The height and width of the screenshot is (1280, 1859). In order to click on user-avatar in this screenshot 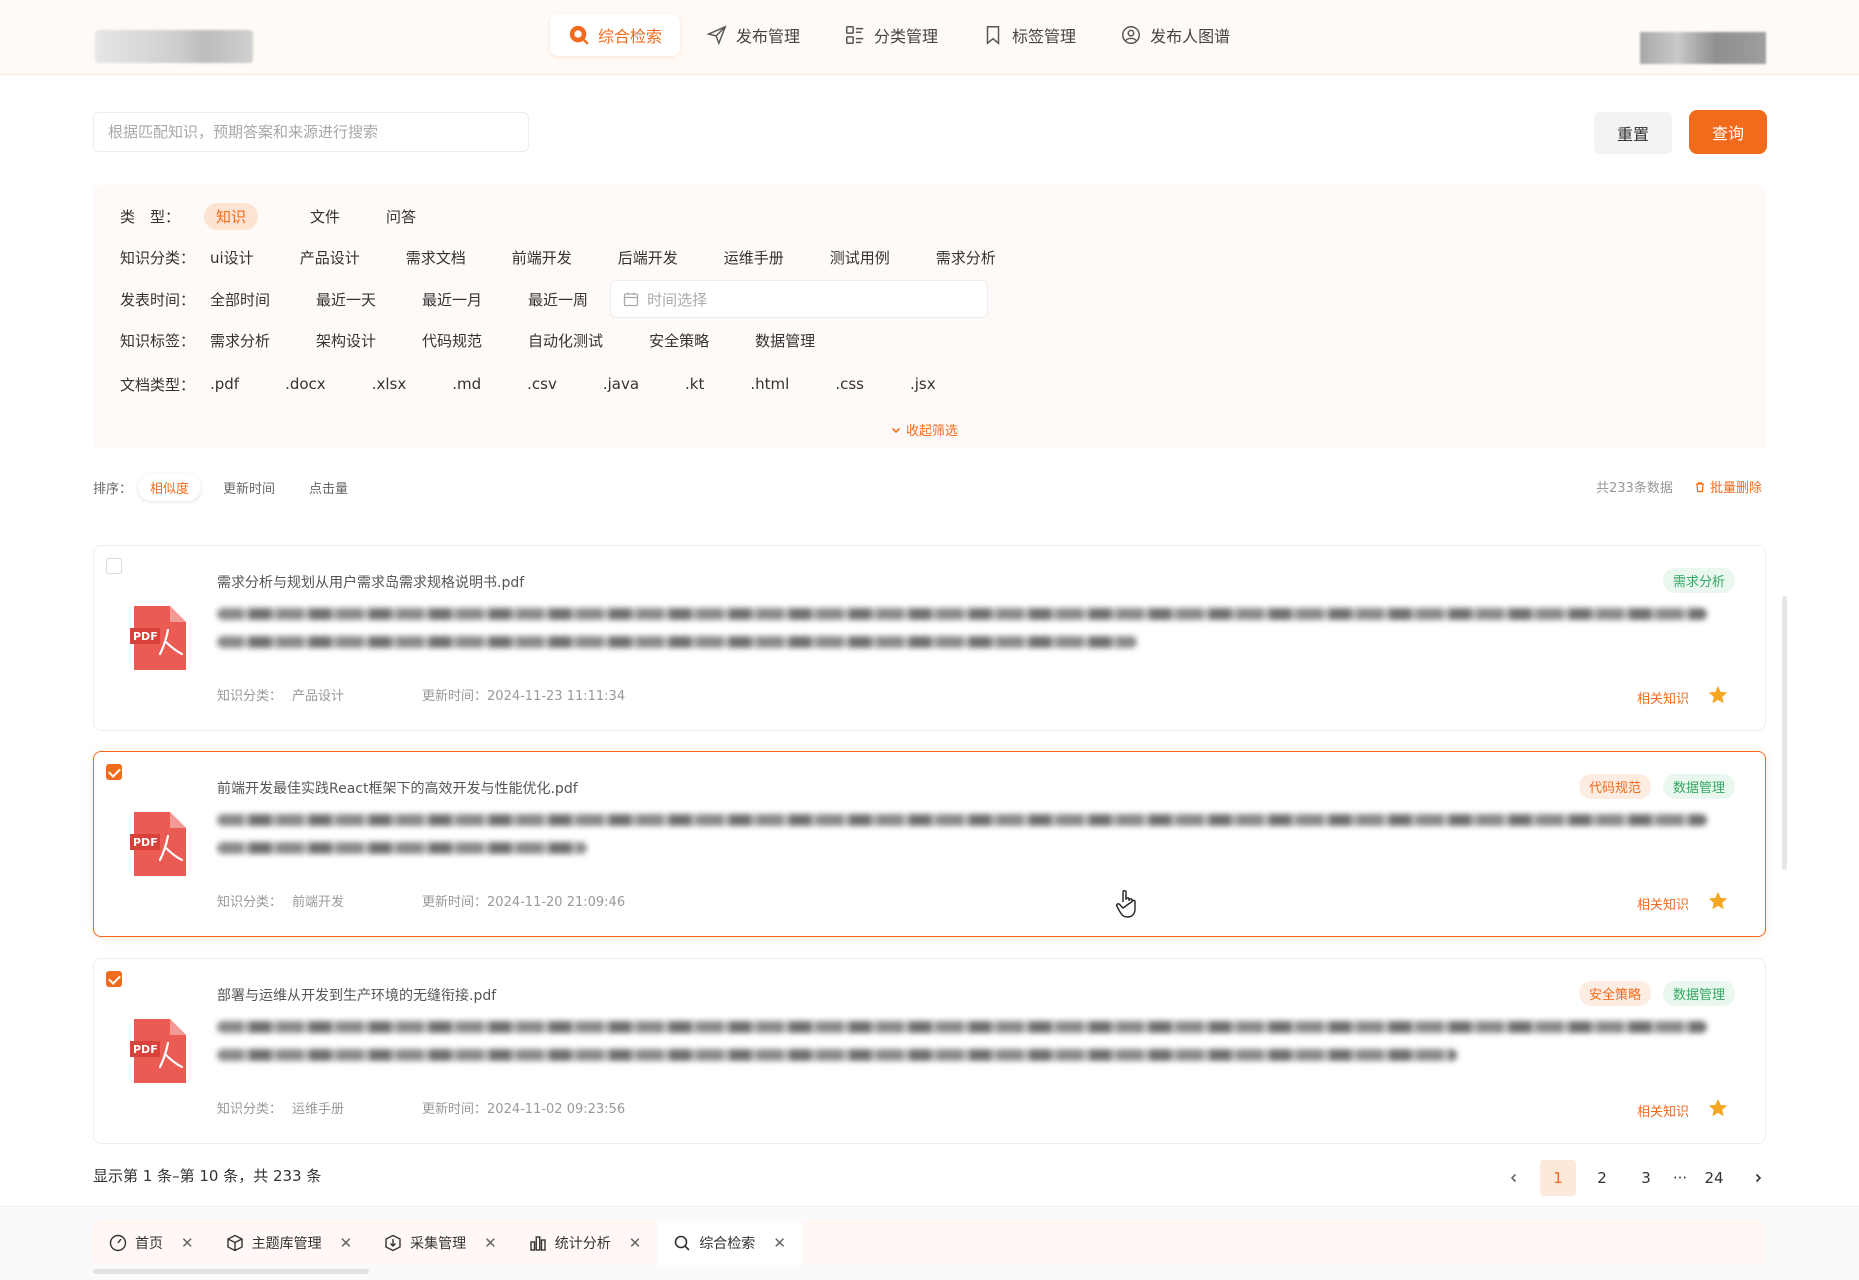, I will do `click(1703, 48)`.